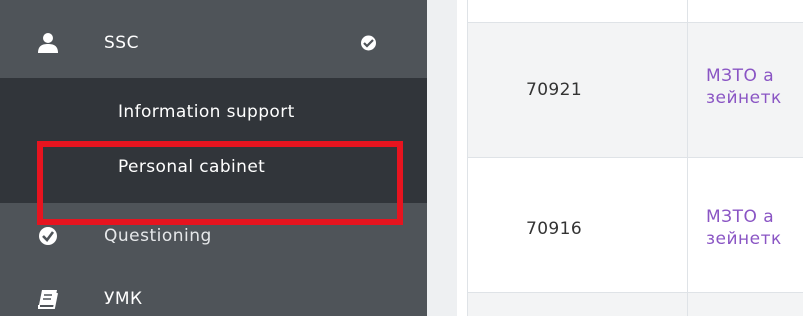 This screenshot has width=803, height=316. Describe the element at coordinates (48, 43) in the screenshot. I see `user-icon` at that location.